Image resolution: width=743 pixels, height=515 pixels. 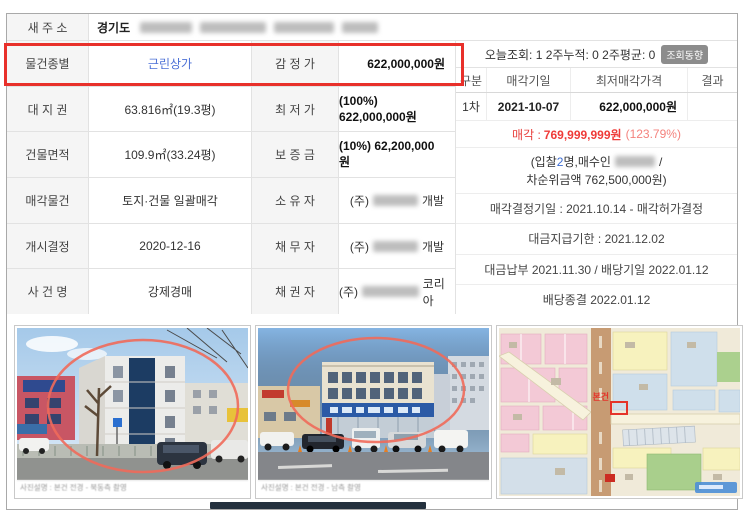 I want to click on auction-table-row: 1차 2021-10-07 622,000,000원, so click(x=596, y=107).